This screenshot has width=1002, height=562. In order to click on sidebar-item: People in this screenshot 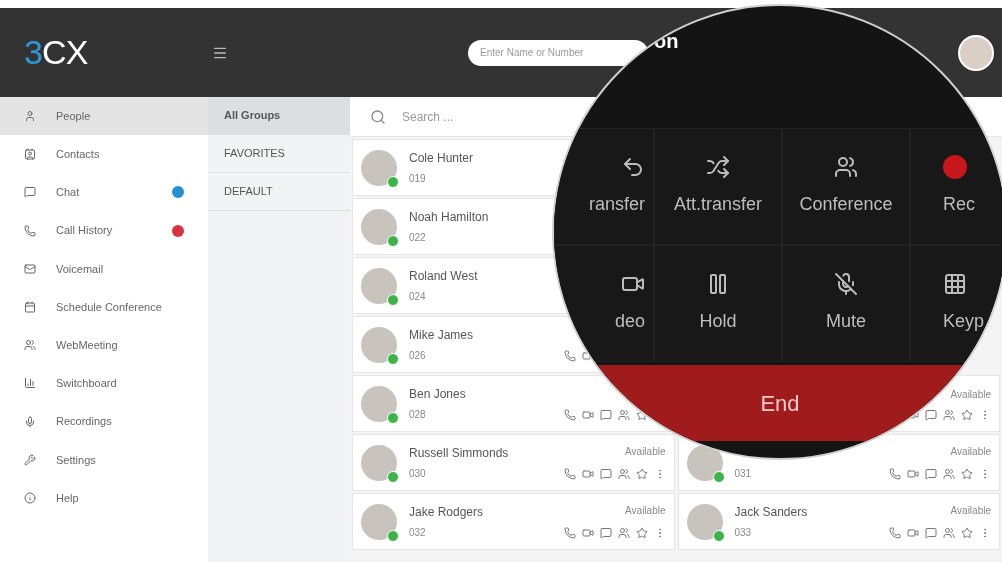, I will do `click(104, 116)`.